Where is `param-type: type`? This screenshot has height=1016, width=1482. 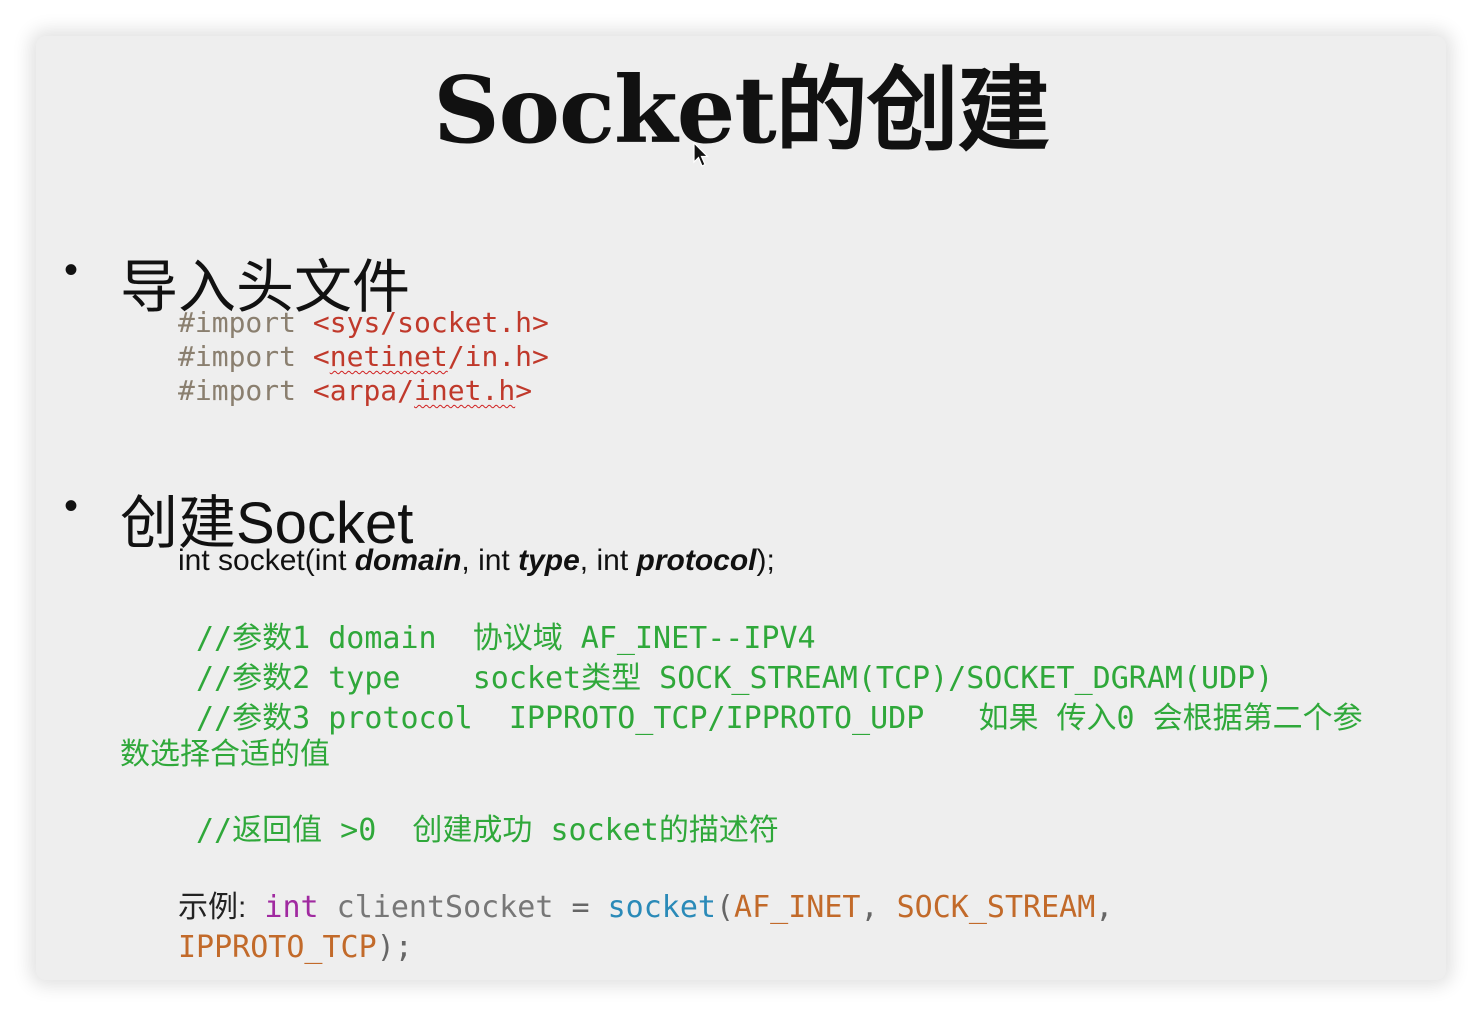 param-type: type is located at coordinates (549, 560).